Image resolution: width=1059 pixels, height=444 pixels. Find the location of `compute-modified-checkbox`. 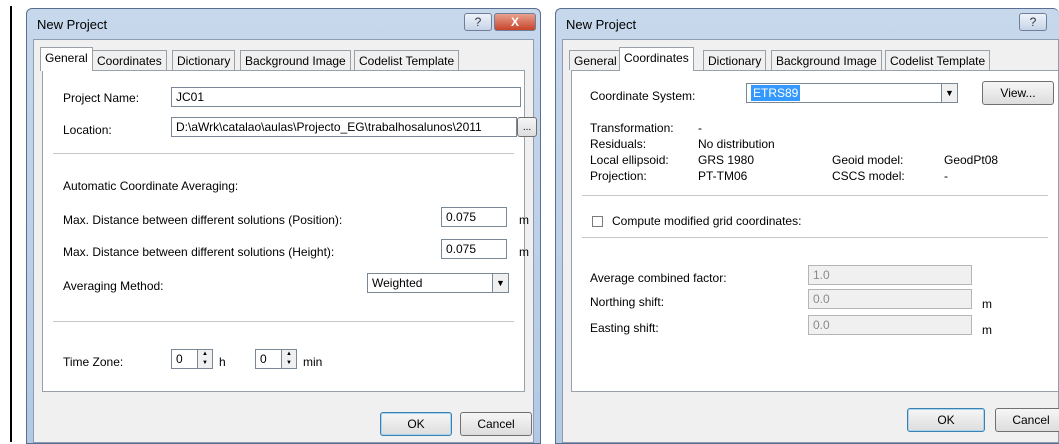

compute-modified-checkbox is located at coordinates (597, 221).